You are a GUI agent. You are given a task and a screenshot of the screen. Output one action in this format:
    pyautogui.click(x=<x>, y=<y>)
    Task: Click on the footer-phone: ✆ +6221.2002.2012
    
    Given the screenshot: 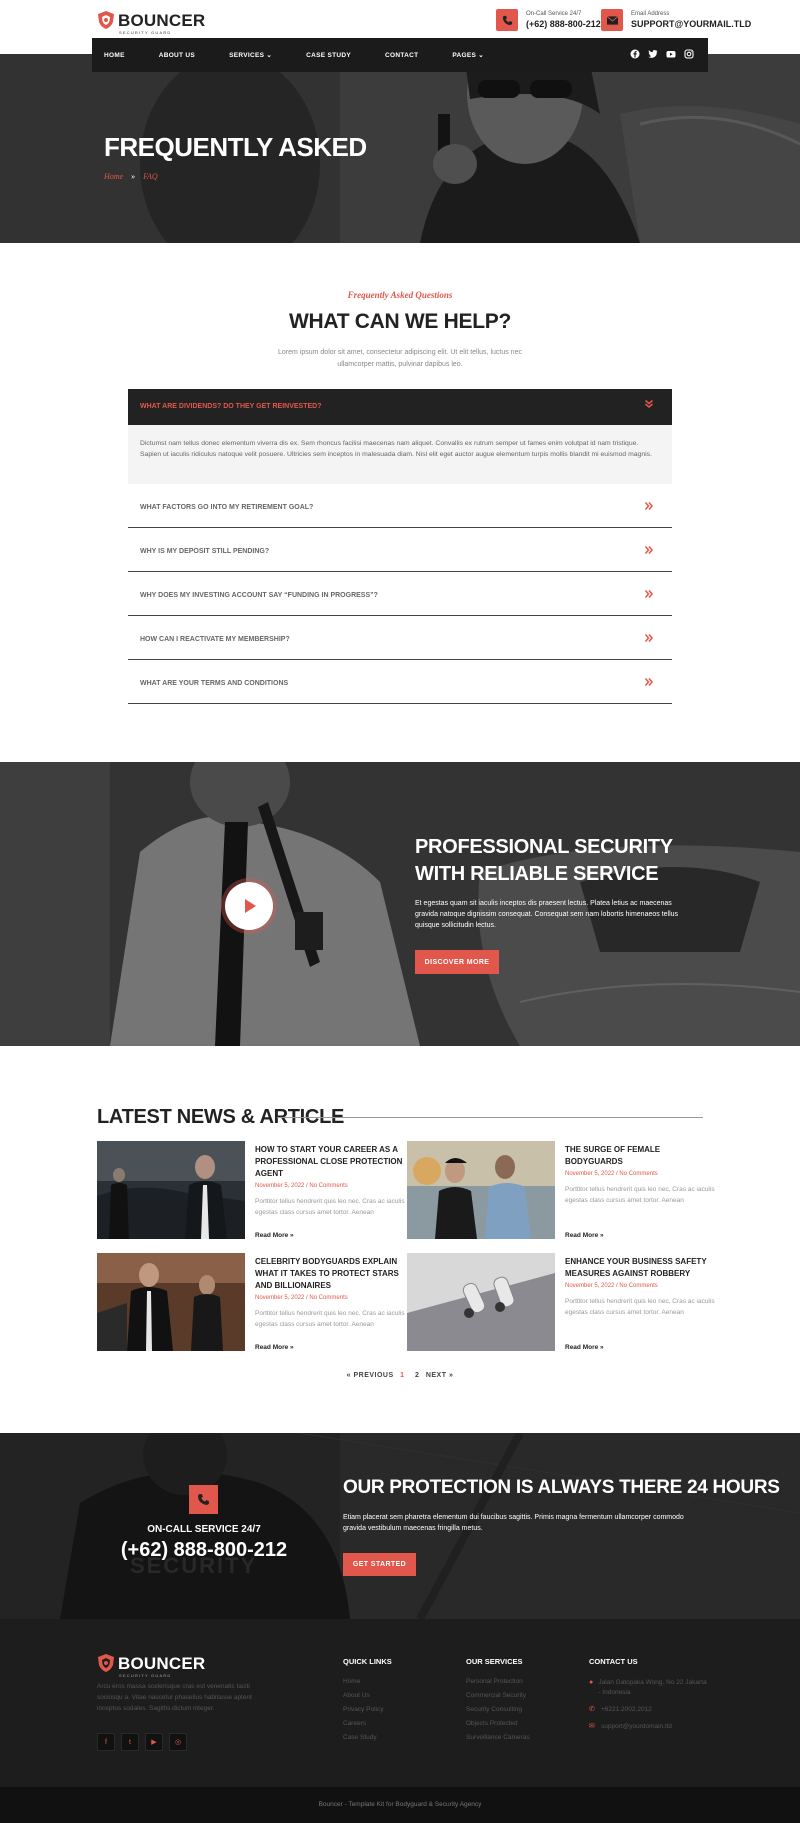 What is the action you would take?
    pyautogui.click(x=649, y=1710)
    